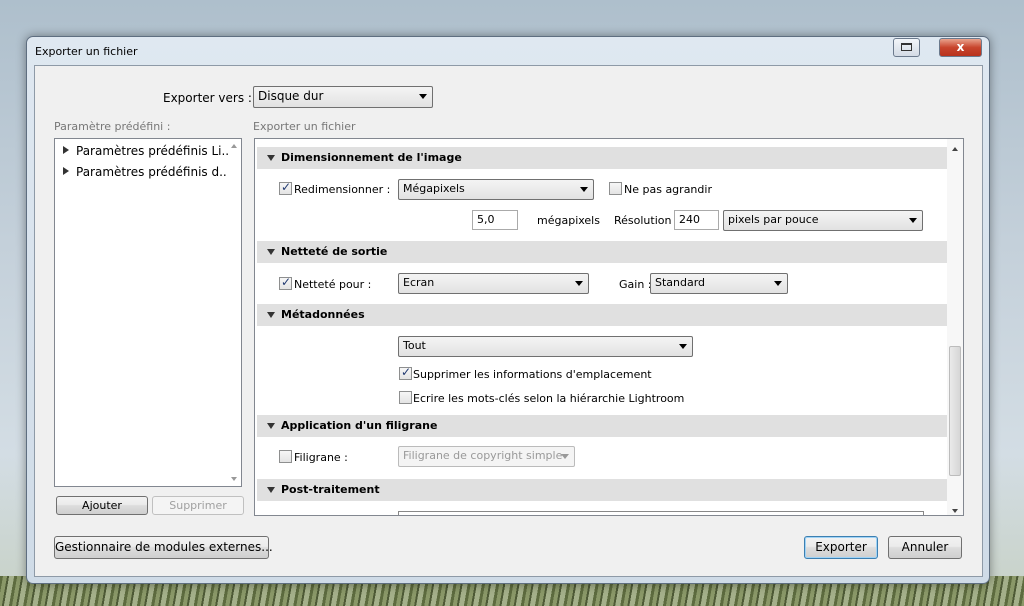 The image size is (1024, 606). Describe the element at coordinates (602, 158) in the screenshot. I see `section-header-sizing: Dimensionnement de l'image` at that location.